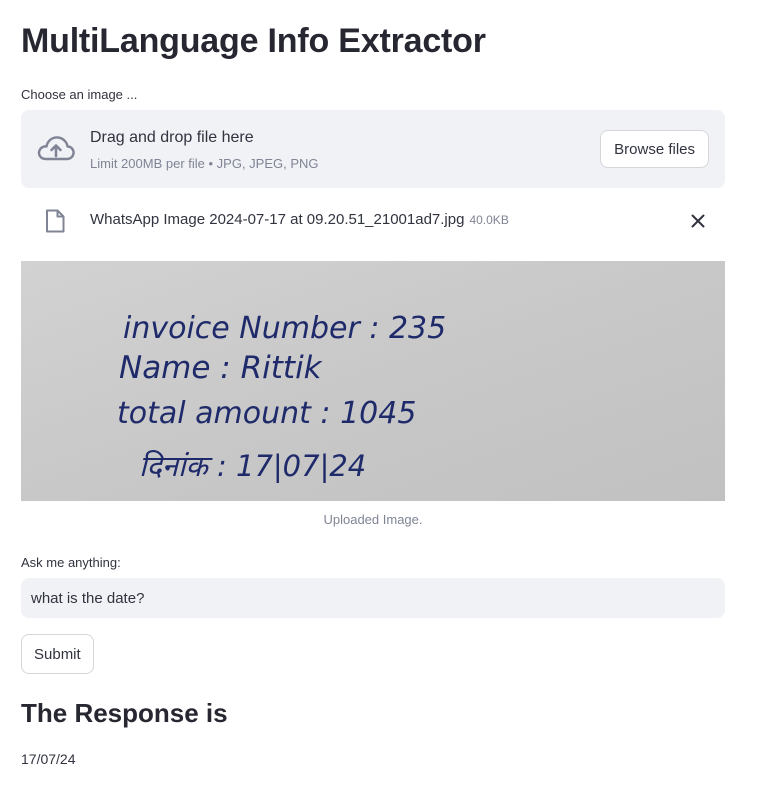 Image resolution: width=757 pixels, height=800 pixels. I want to click on handwritten-line-1: invoice Number : 235, so click(284, 328).